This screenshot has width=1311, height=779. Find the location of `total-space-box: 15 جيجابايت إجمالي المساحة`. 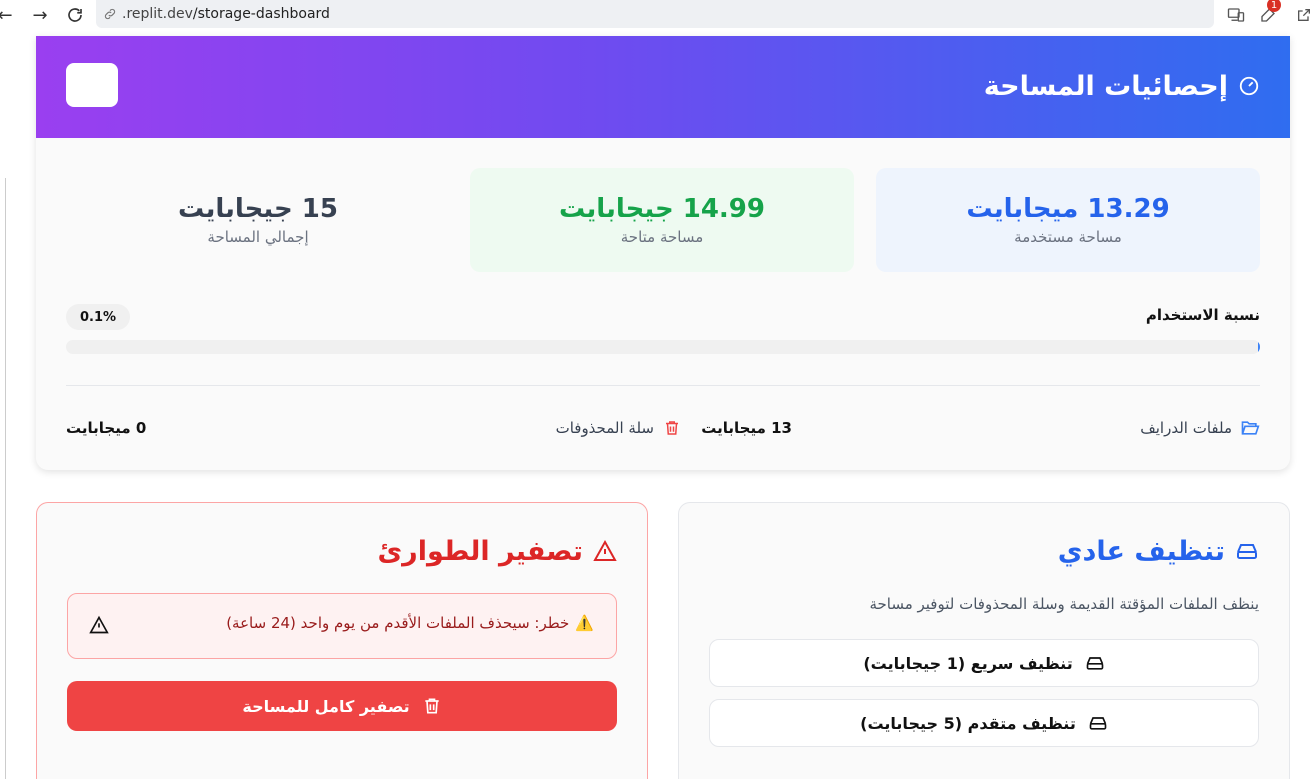

total-space-box: 15 جيجابايت إجمالي المساحة is located at coordinates (258, 220).